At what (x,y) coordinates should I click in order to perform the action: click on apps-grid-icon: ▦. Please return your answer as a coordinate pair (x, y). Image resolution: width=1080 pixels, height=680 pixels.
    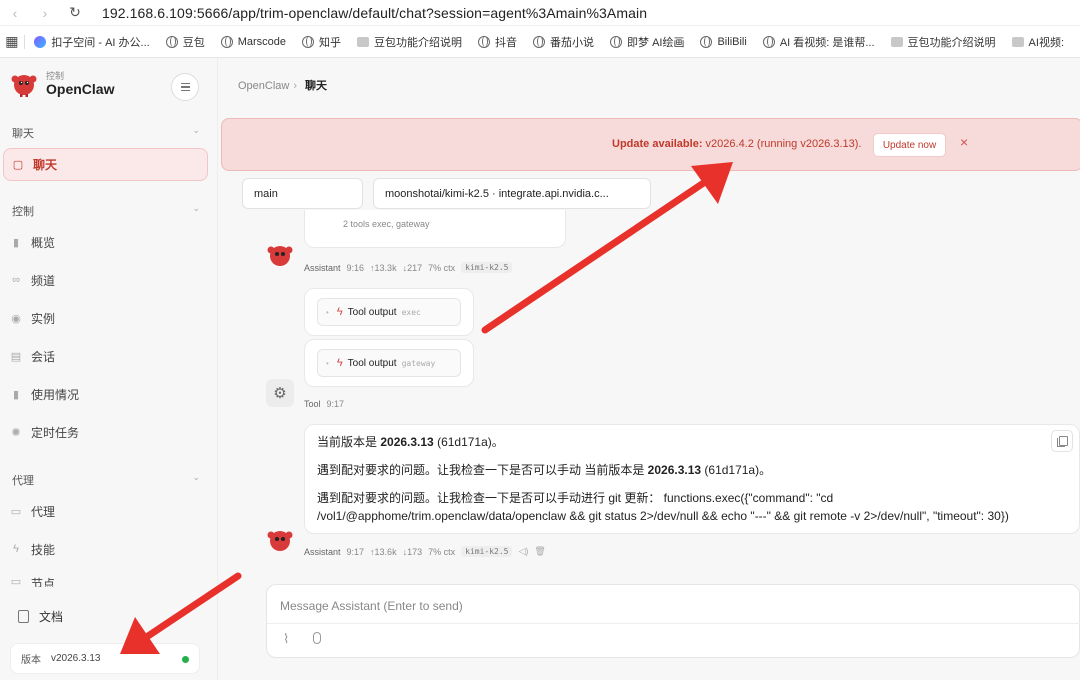
    Looking at the image, I should click on (12, 41).